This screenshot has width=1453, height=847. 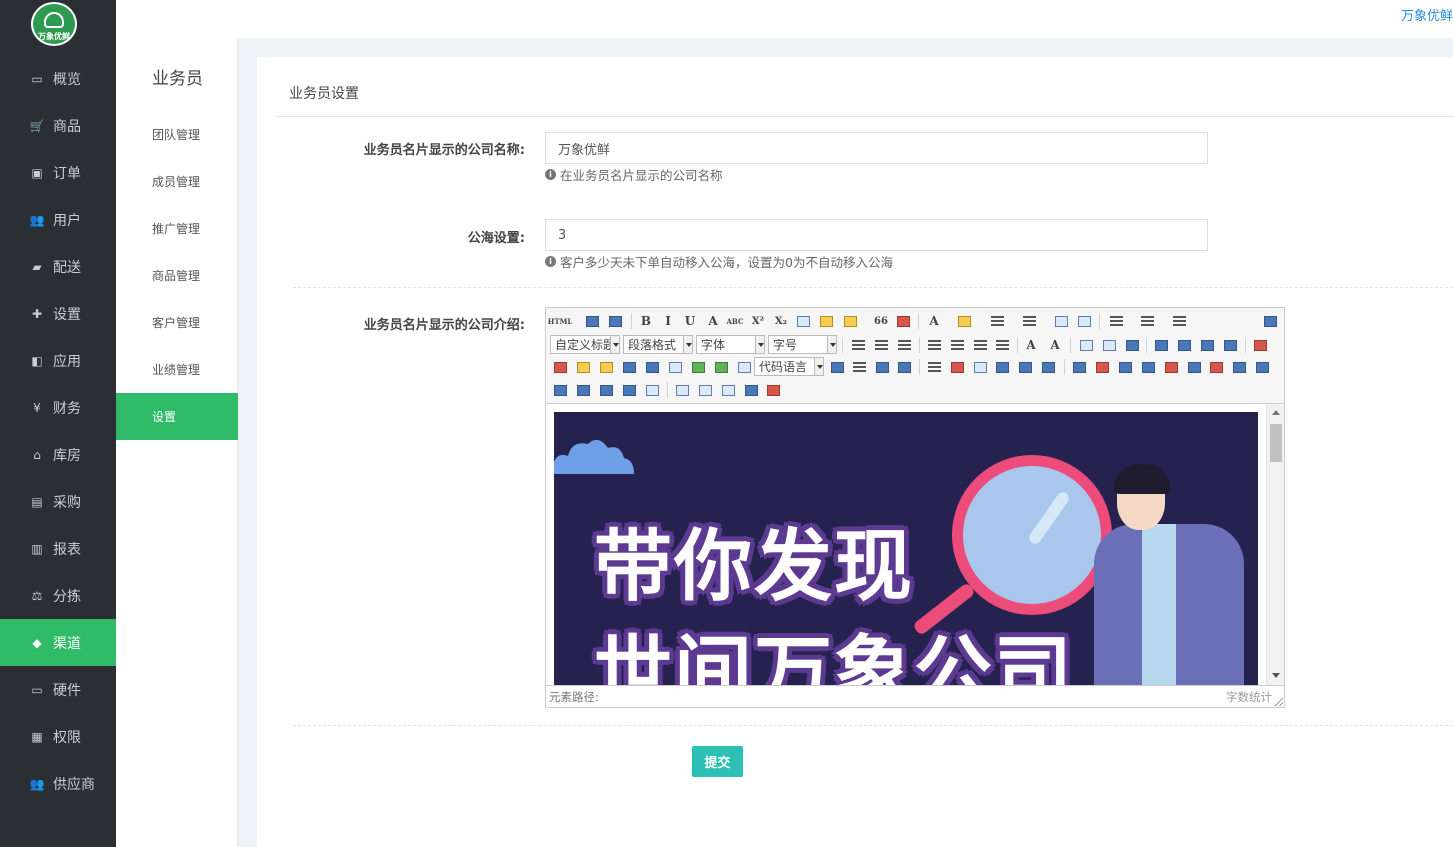 I want to click on to-upper-button: A, so click(x=1031, y=345).